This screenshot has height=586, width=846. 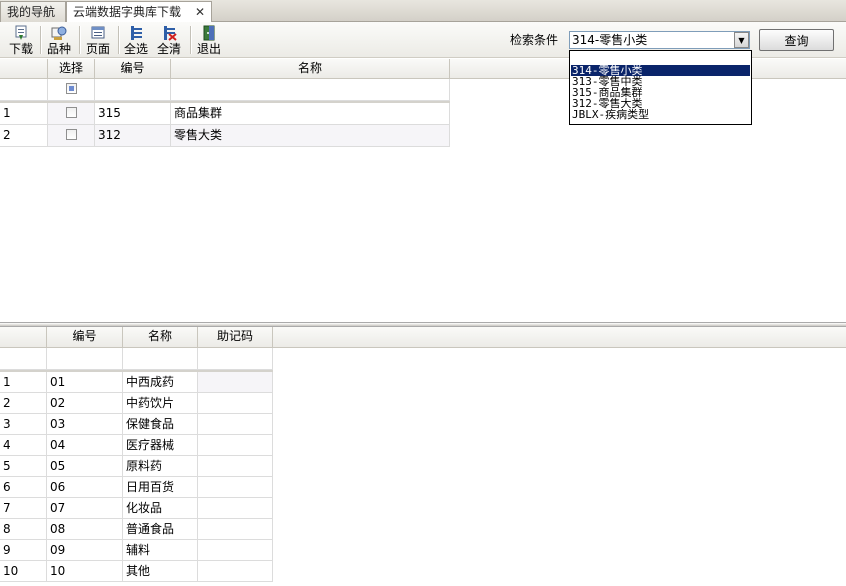 What do you see at coordinates (23, 550) in the screenshot?
I see `row-number: 9` at bounding box center [23, 550].